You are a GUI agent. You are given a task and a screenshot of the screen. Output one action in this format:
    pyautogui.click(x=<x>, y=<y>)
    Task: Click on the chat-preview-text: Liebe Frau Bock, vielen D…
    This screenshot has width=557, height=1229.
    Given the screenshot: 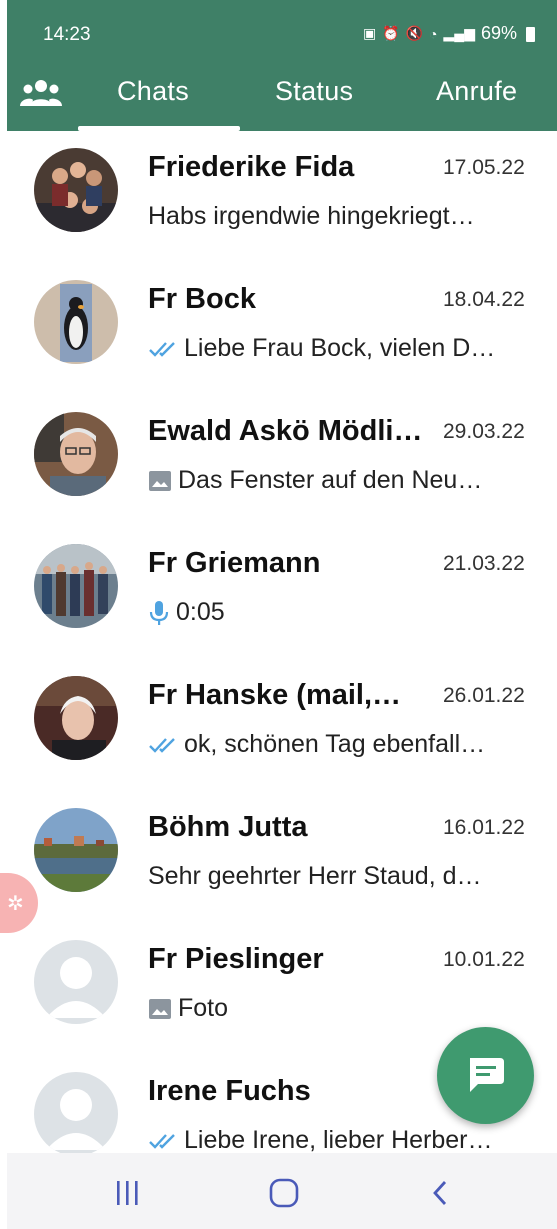 What is the action you would take?
    pyautogui.click(x=340, y=348)
    